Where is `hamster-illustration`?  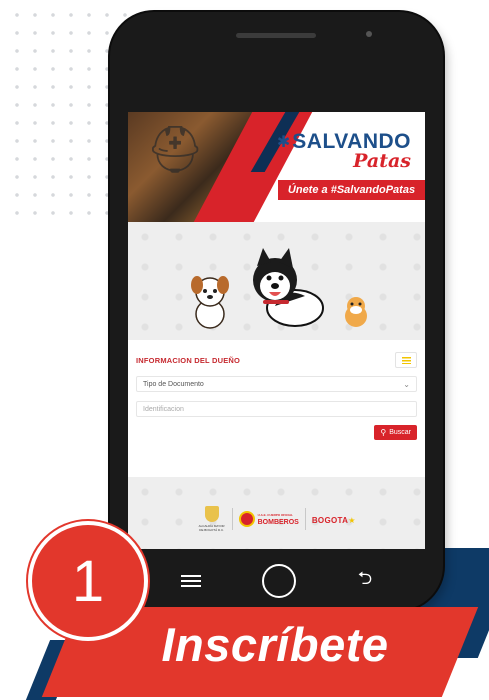 hamster-illustration is located at coordinates (356, 312).